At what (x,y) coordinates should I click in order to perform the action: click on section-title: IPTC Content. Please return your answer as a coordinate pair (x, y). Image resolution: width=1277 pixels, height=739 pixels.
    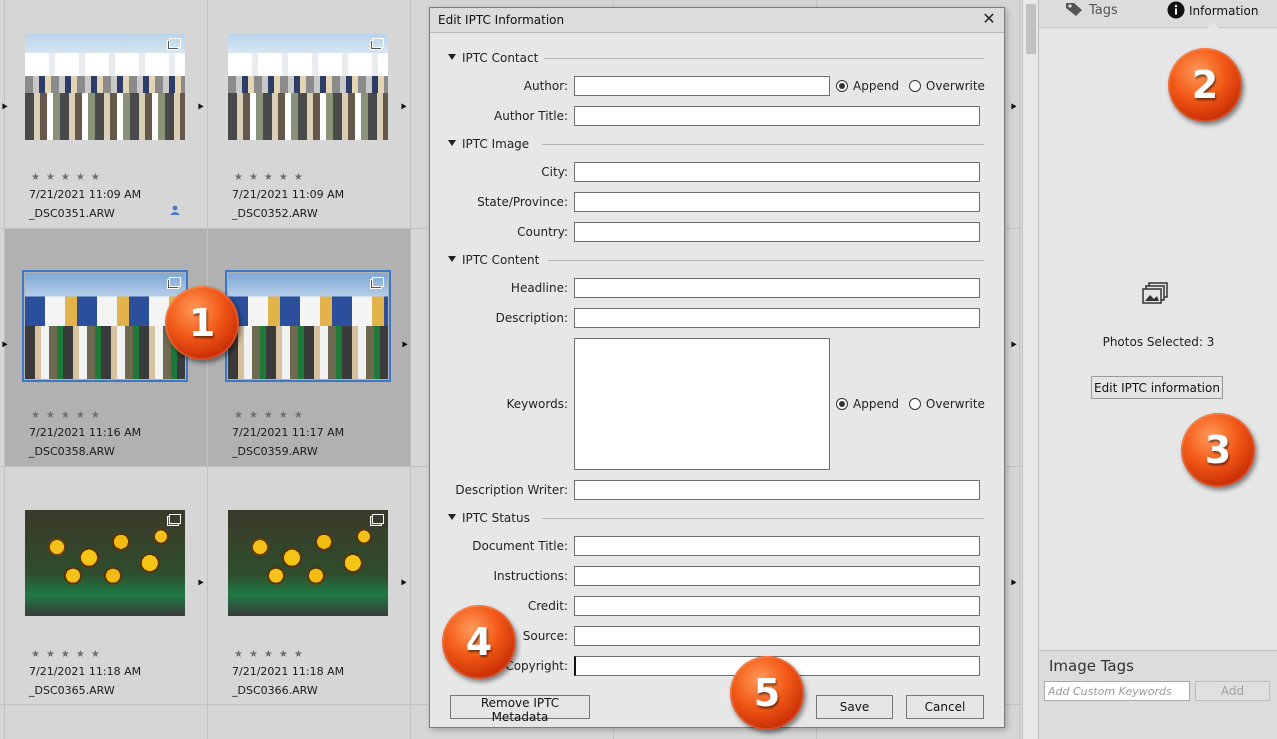
    Looking at the image, I should click on (501, 260).